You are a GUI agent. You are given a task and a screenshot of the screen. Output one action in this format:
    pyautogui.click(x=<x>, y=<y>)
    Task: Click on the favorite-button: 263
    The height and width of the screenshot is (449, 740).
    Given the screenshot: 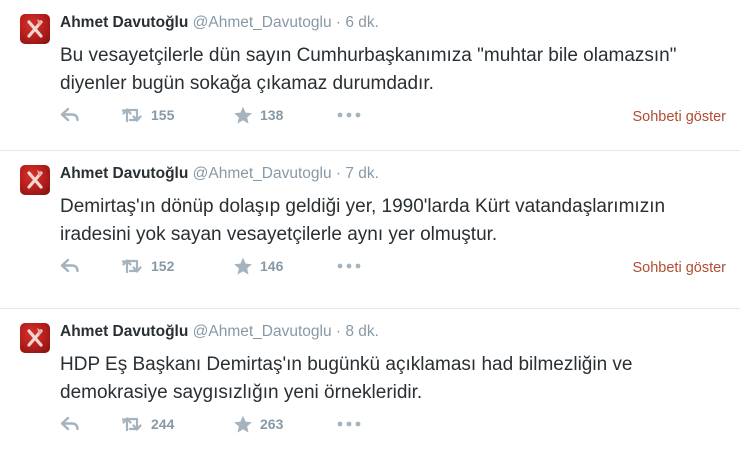 What is the action you would take?
    pyautogui.click(x=258, y=424)
    